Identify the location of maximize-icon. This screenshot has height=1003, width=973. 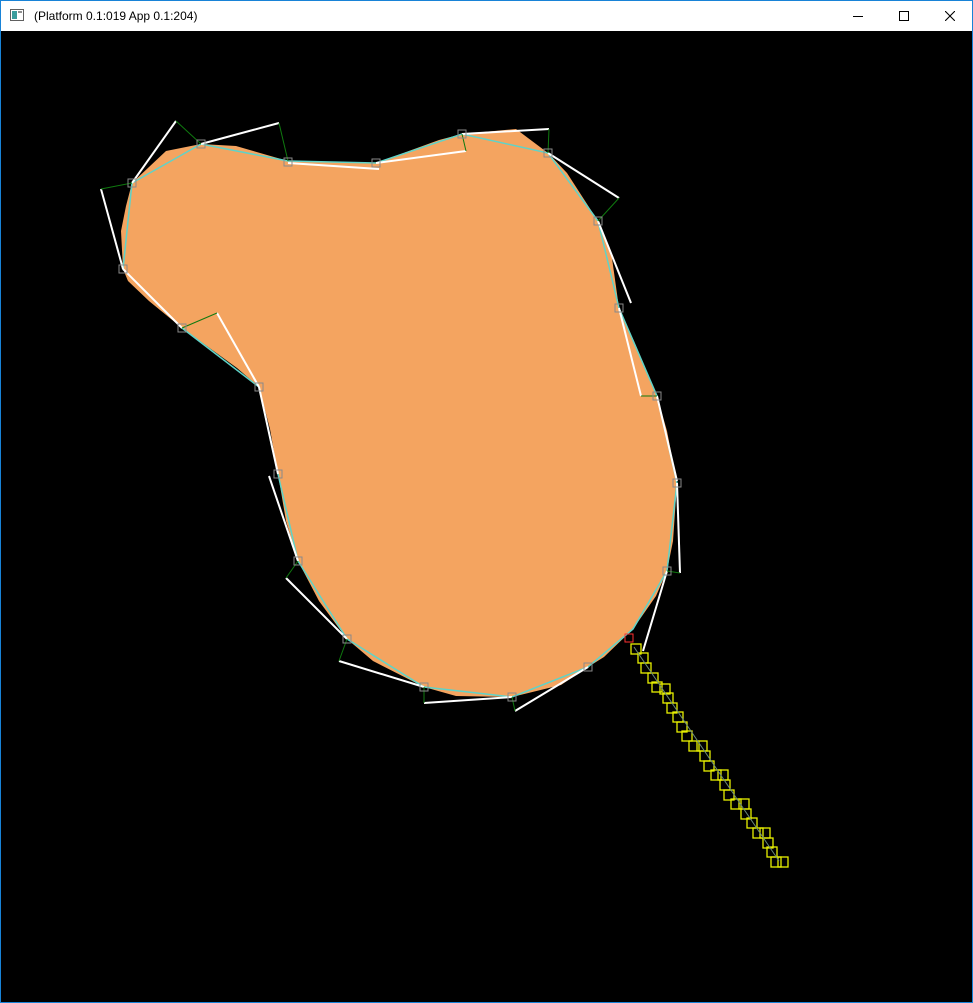
(904, 16).